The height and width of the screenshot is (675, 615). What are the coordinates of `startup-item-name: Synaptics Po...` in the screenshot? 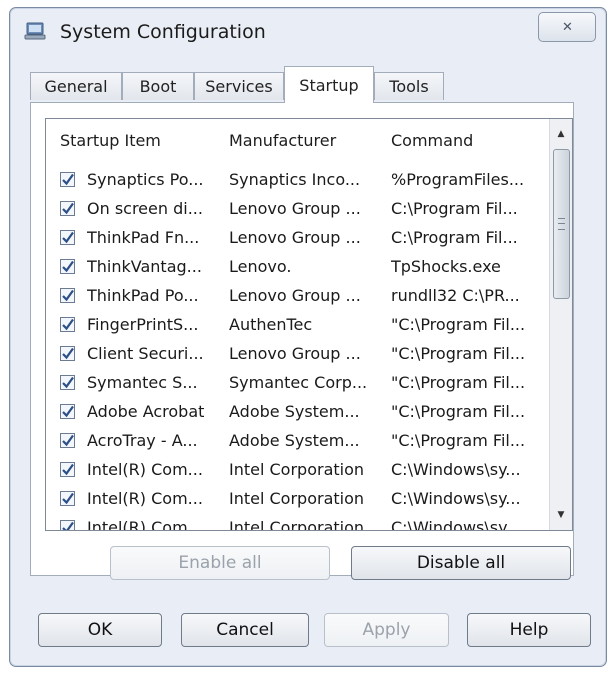 It's located at (145, 179).